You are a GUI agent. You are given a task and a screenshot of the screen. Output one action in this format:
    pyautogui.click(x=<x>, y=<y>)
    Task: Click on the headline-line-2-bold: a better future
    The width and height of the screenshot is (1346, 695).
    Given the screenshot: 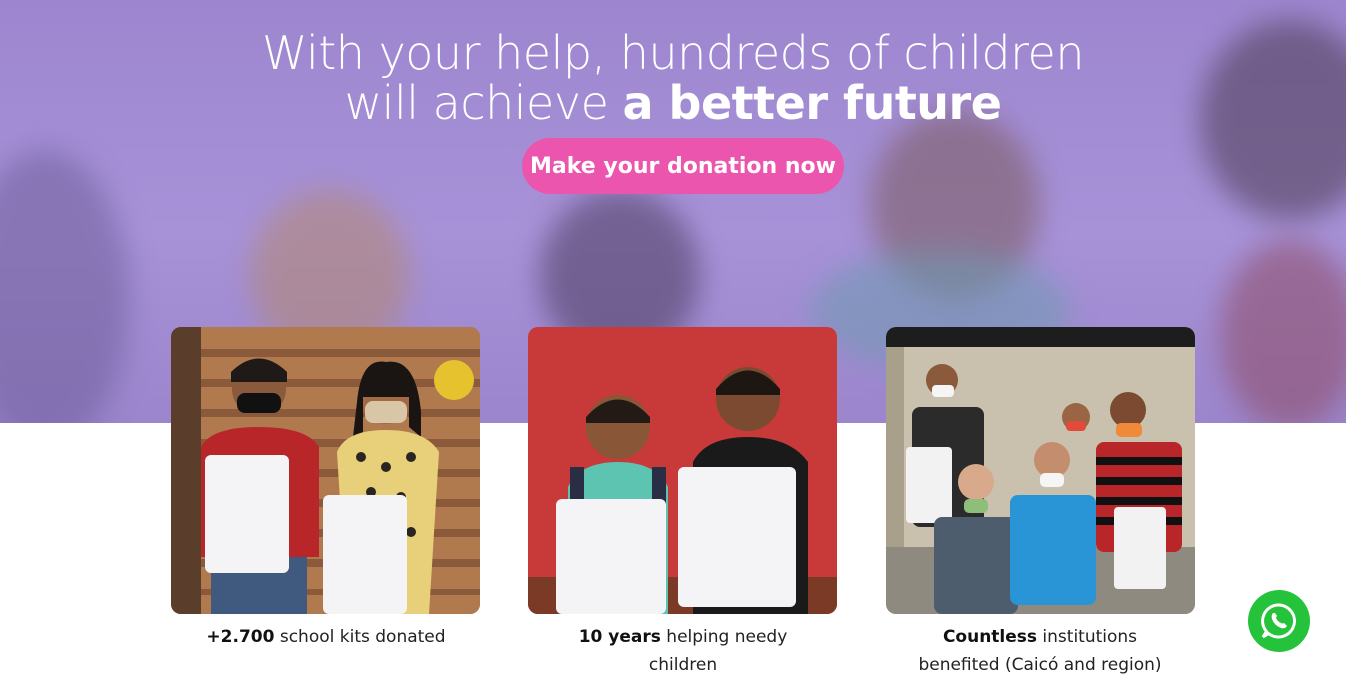 What is the action you would take?
    pyautogui.click(x=812, y=103)
    